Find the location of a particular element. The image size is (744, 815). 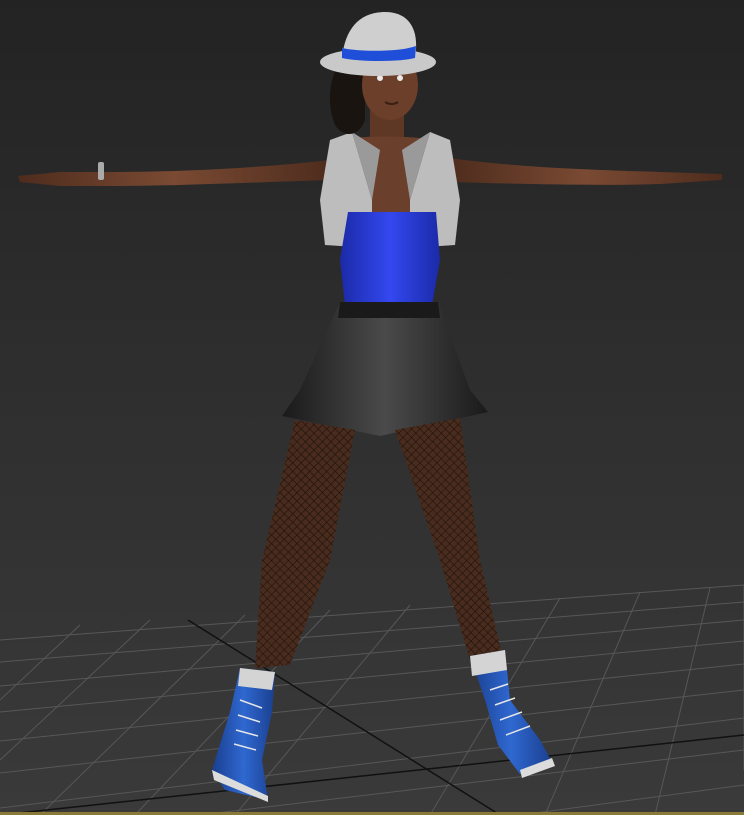

black-skirt is located at coordinates (385, 369).